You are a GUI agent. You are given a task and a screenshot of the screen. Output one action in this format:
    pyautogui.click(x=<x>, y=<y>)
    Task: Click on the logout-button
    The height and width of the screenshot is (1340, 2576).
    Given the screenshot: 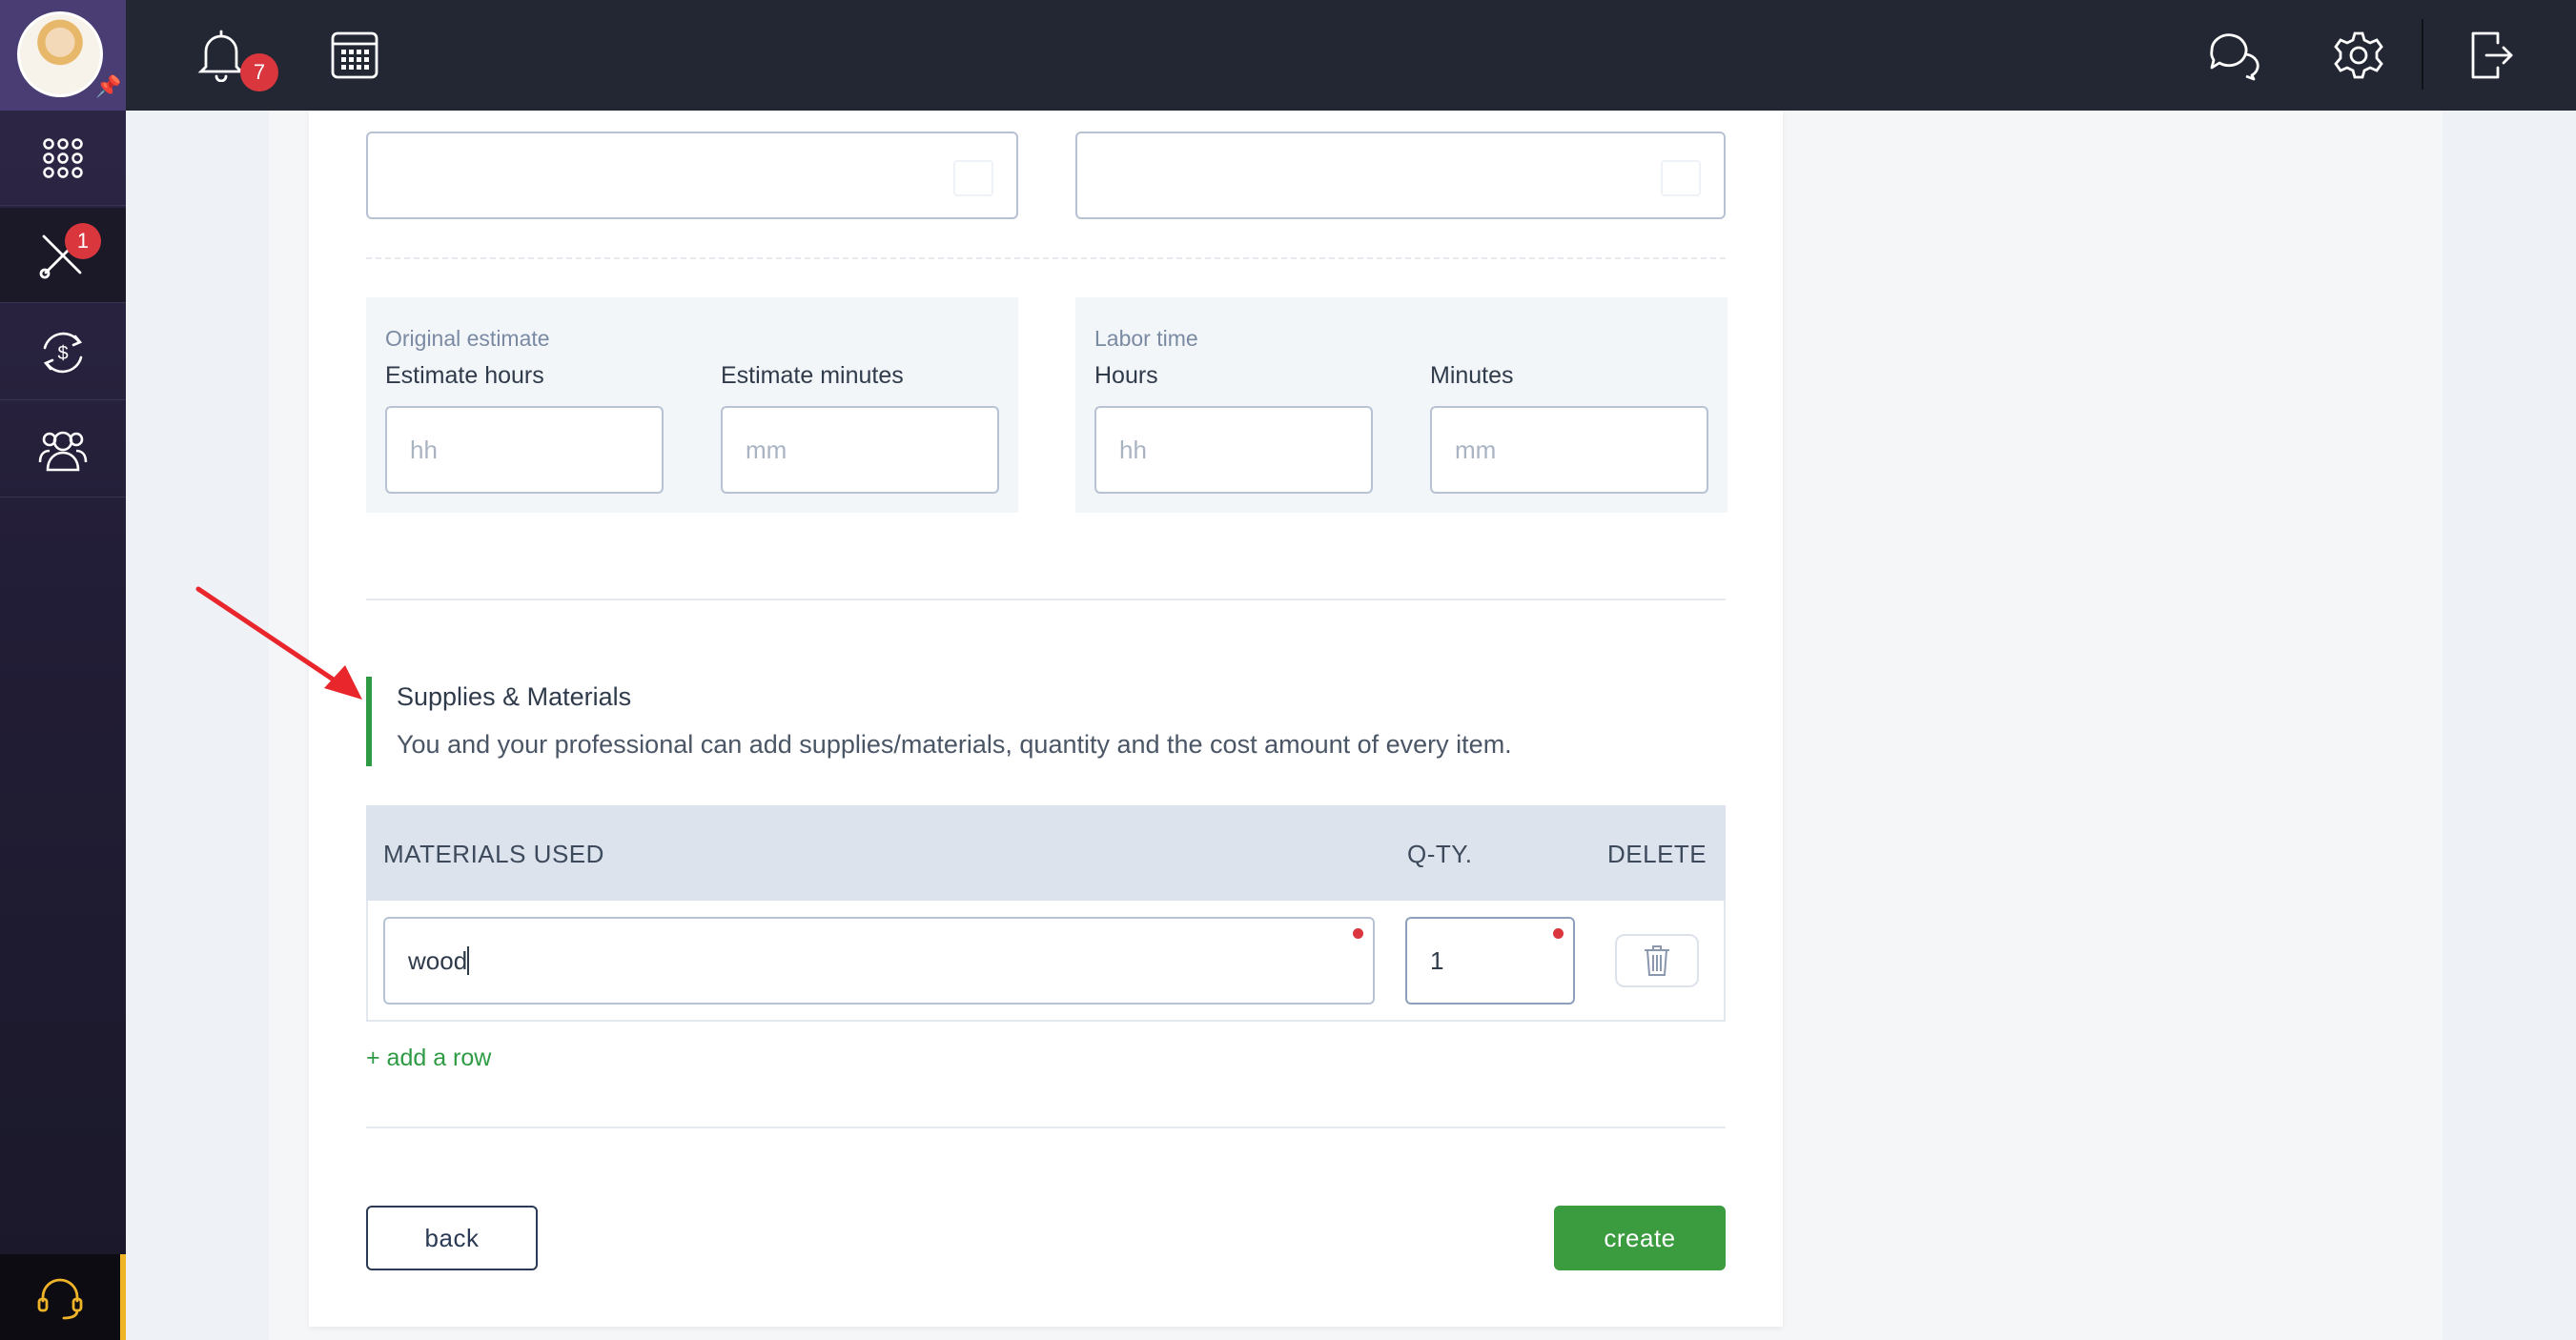 What is the action you would take?
    pyautogui.click(x=2492, y=55)
    